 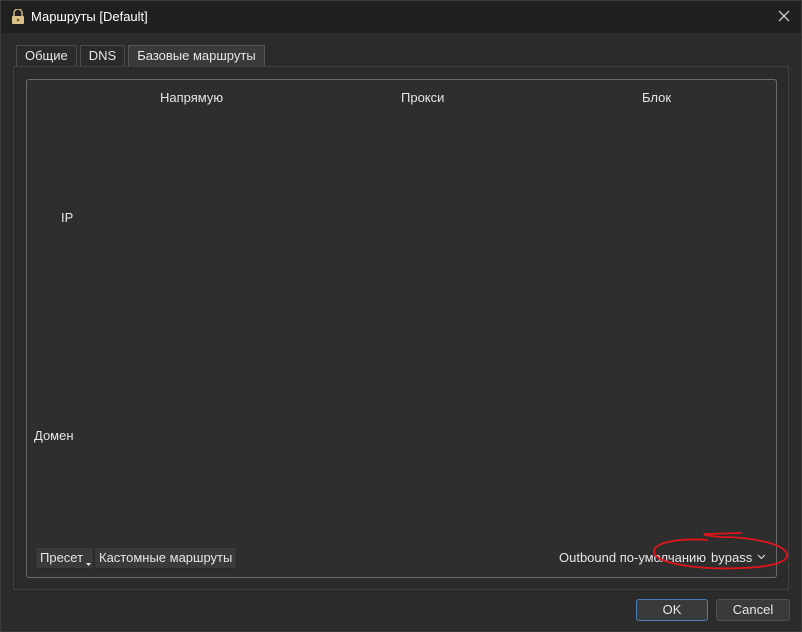 What do you see at coordinates (62, 557) in the screenshot?
I see `preset-label: Пресет` at bounding box center [62, 557].